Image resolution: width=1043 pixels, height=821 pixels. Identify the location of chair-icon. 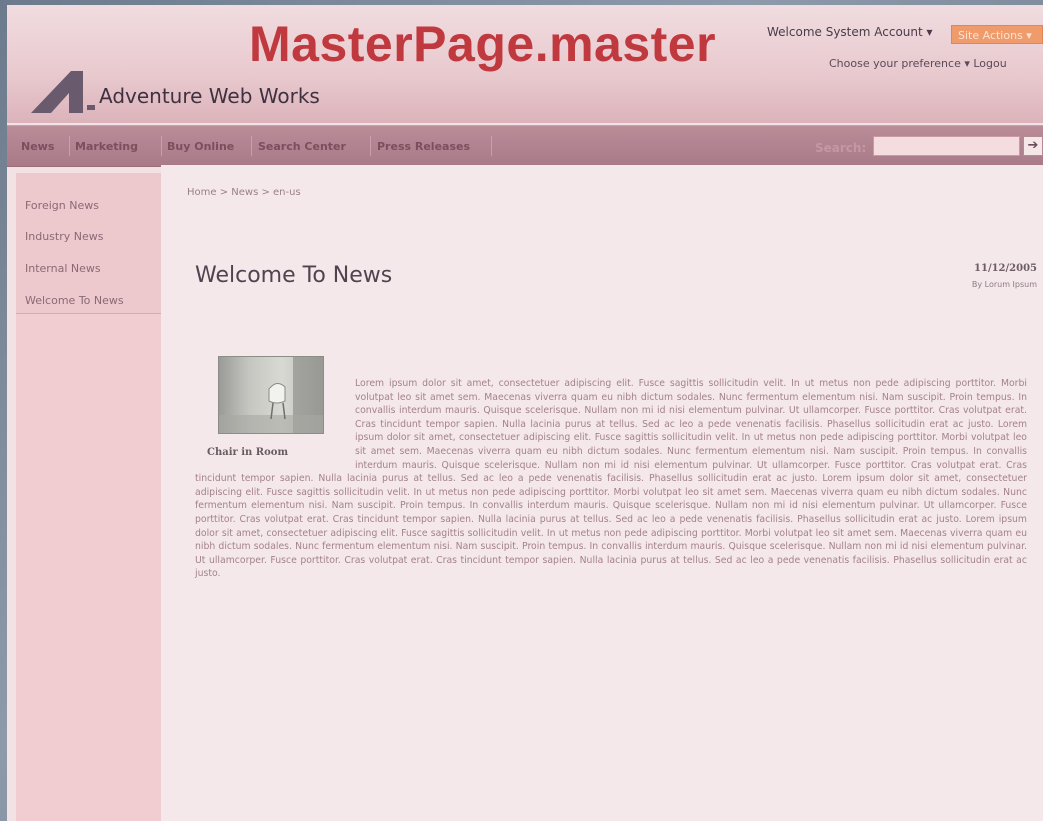
(271, 395).